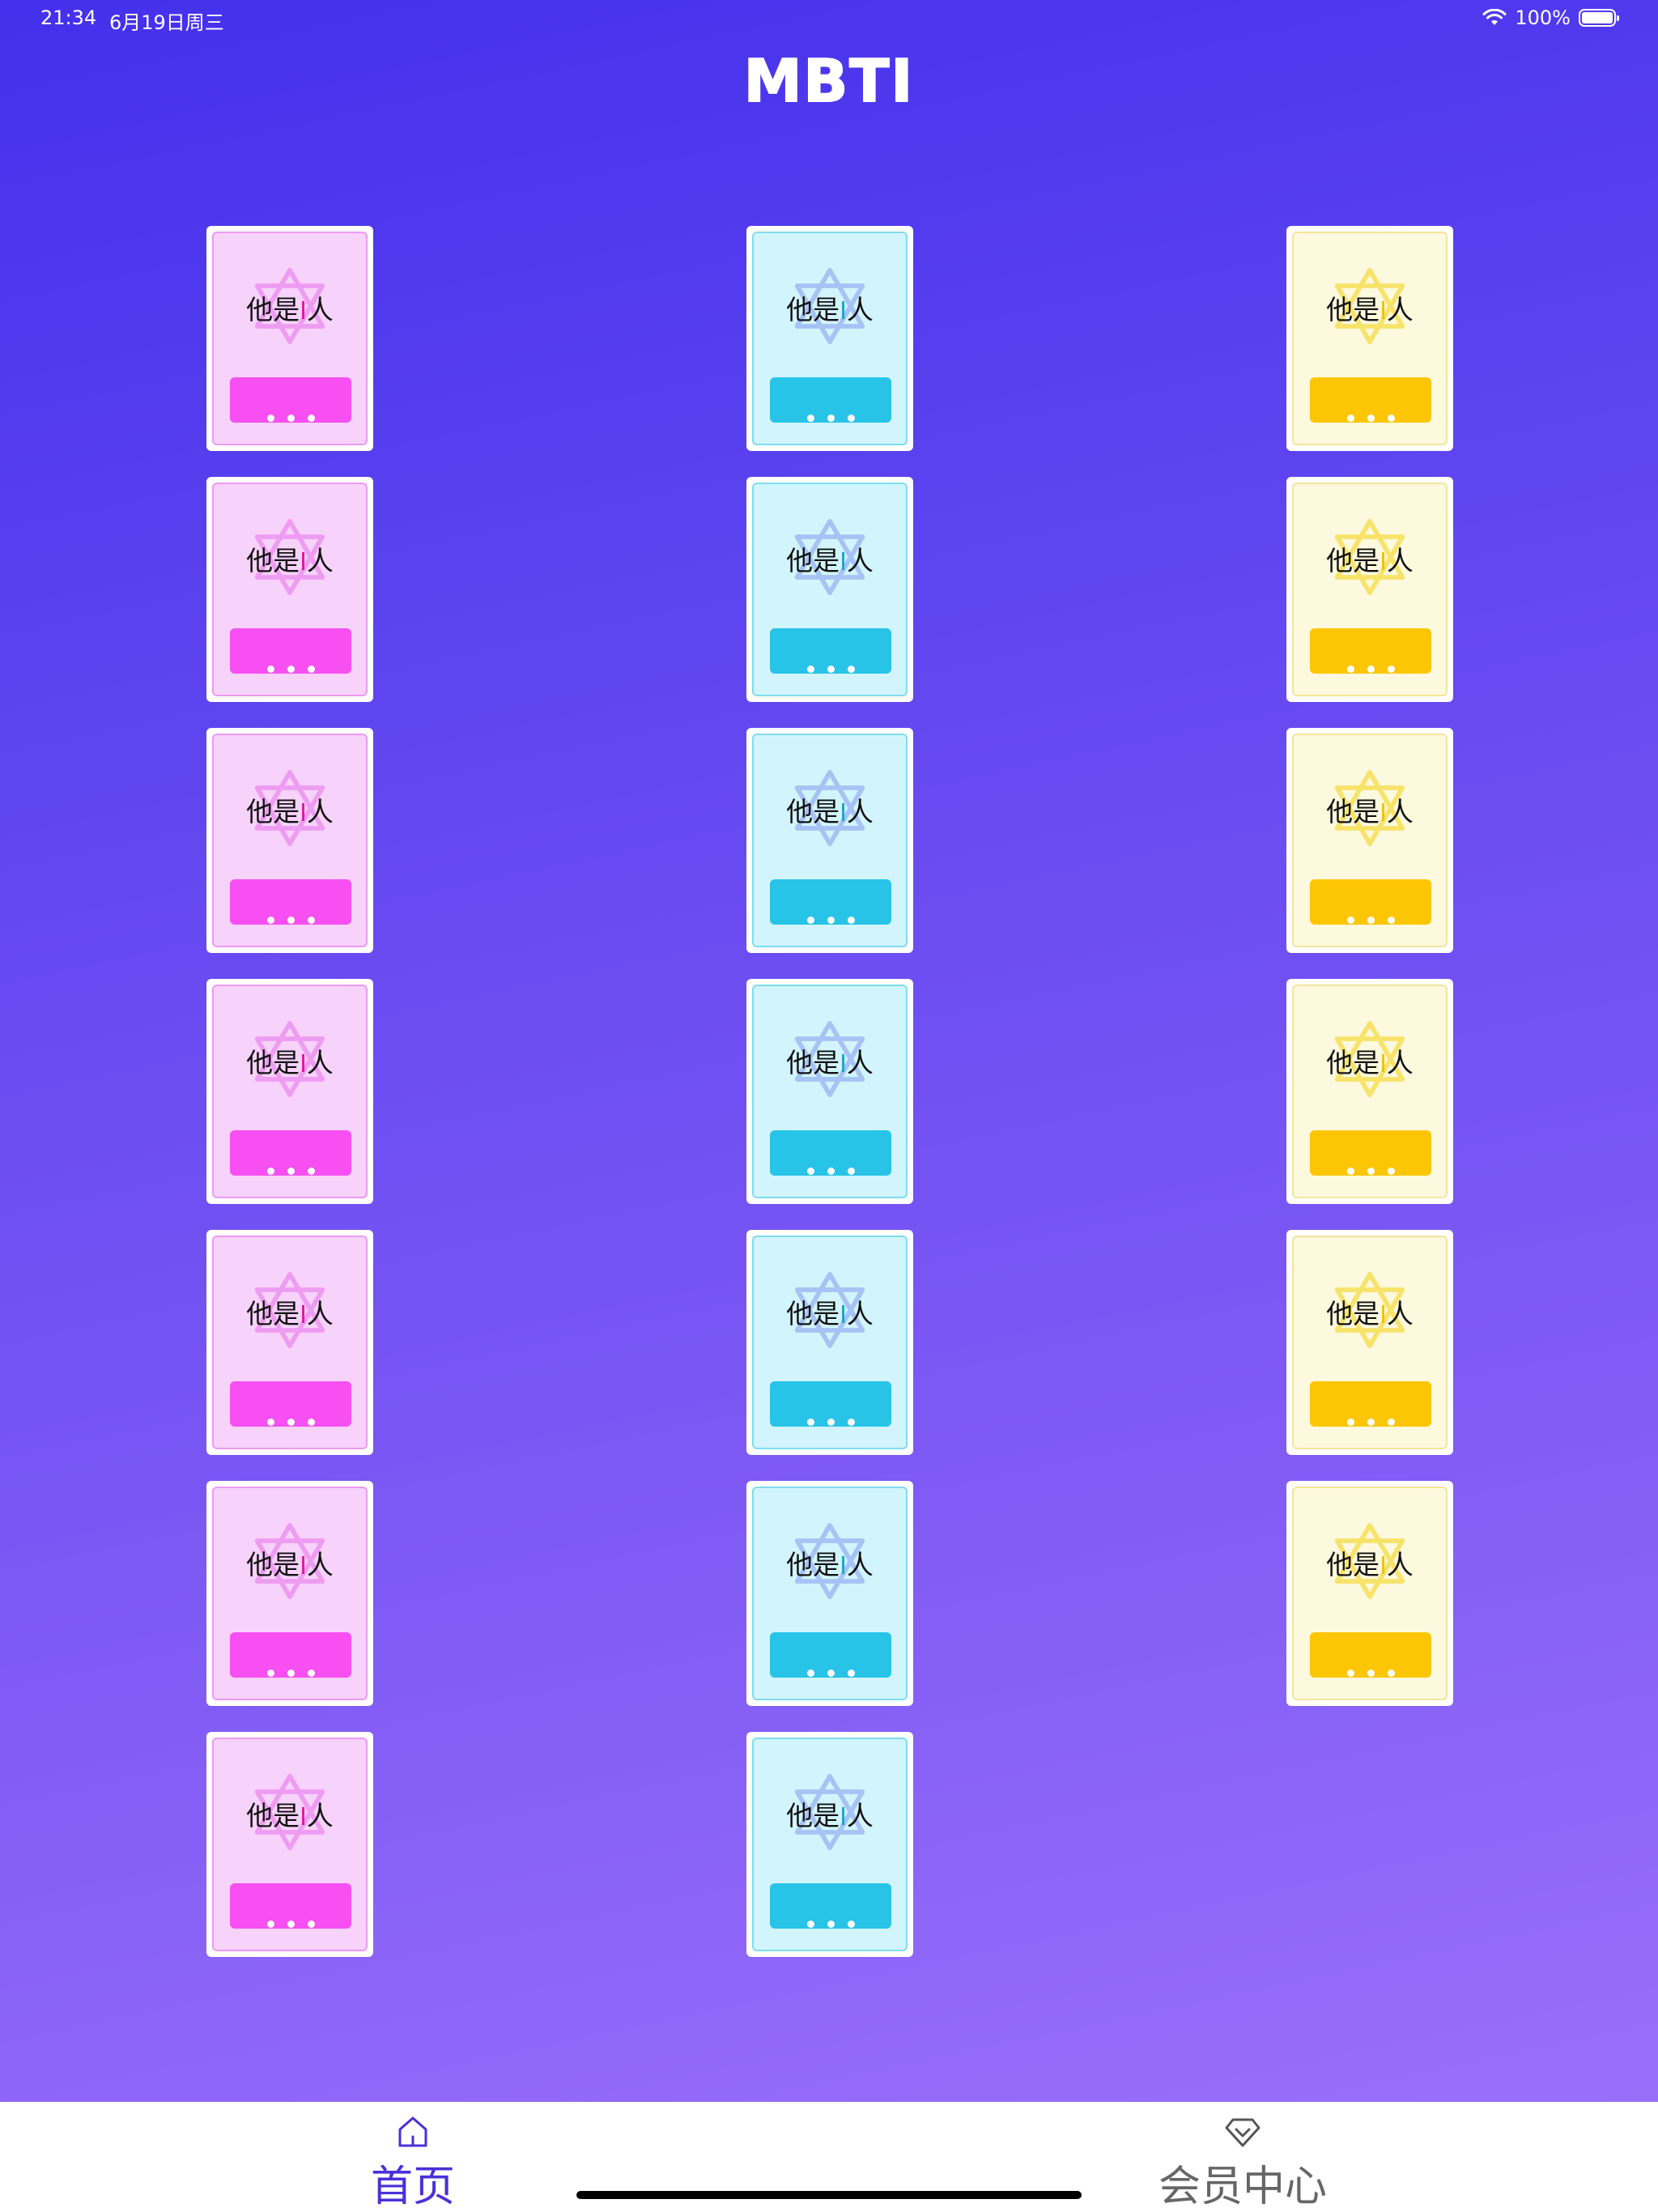 This screenshot has width=1658, height=2212. Describe the element at coordinates (1242, 2157) in the screenshot. I see `tab-member-center: 会员中心` at that location.